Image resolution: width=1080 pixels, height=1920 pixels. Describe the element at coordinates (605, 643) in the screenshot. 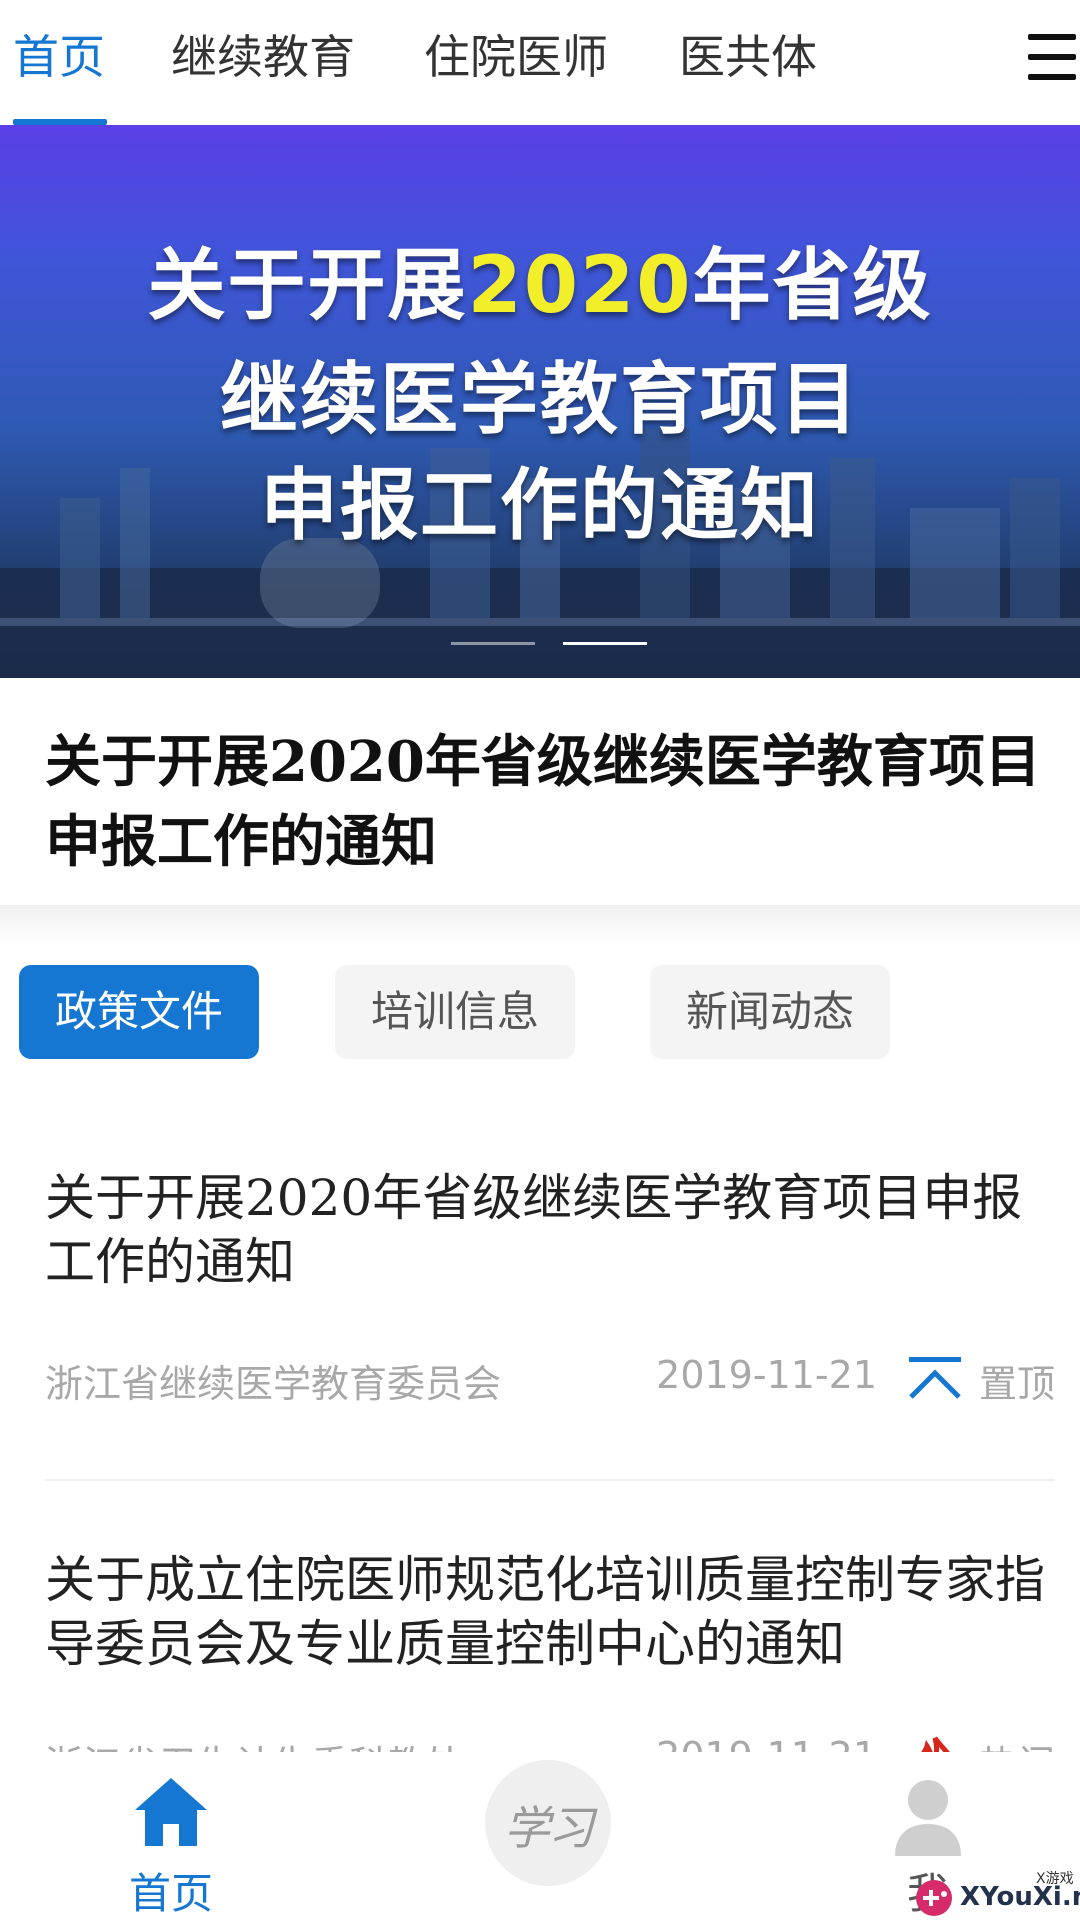

I see `carousel-dot-active` at that location.